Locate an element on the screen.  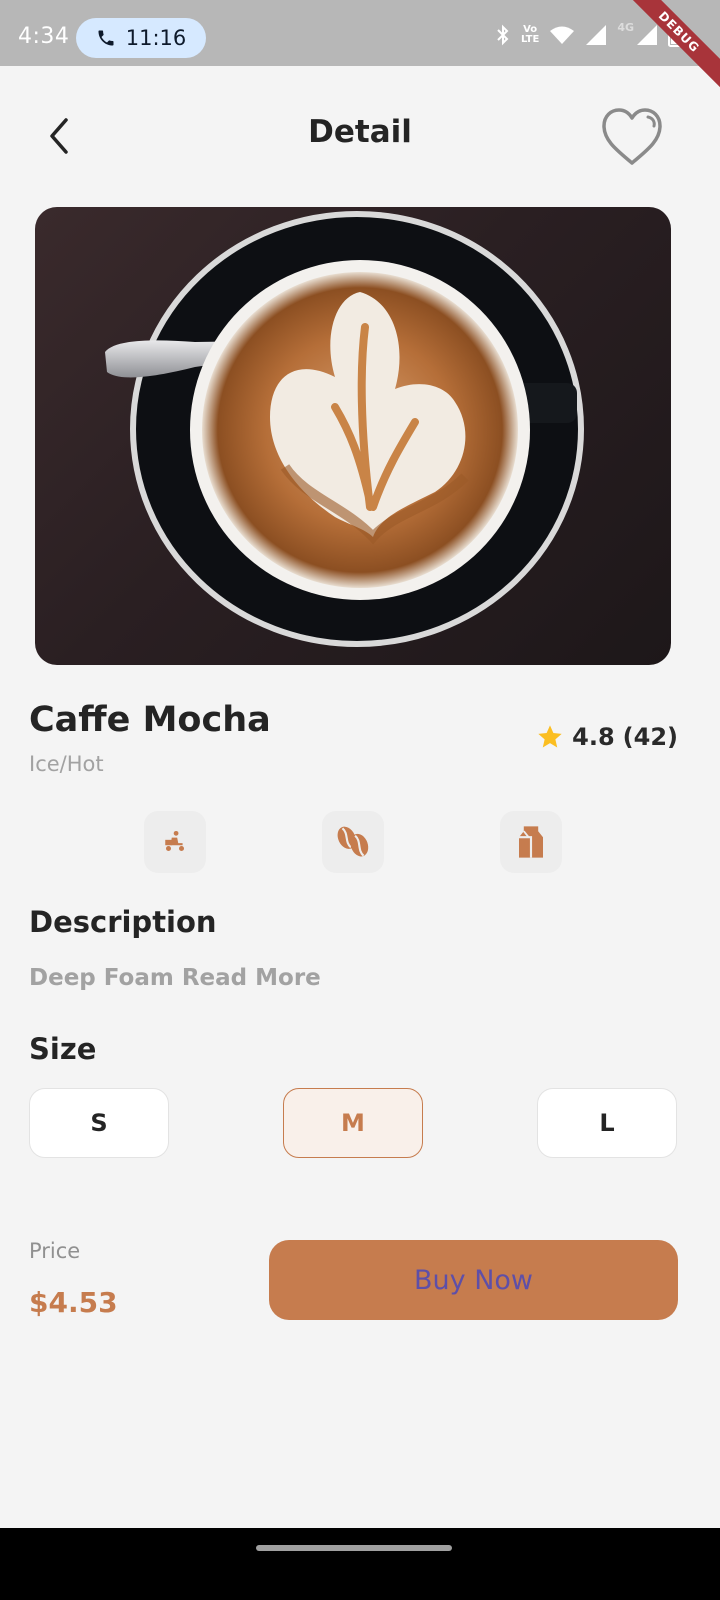
gesture-handle is located at coordinates (354, 1548).